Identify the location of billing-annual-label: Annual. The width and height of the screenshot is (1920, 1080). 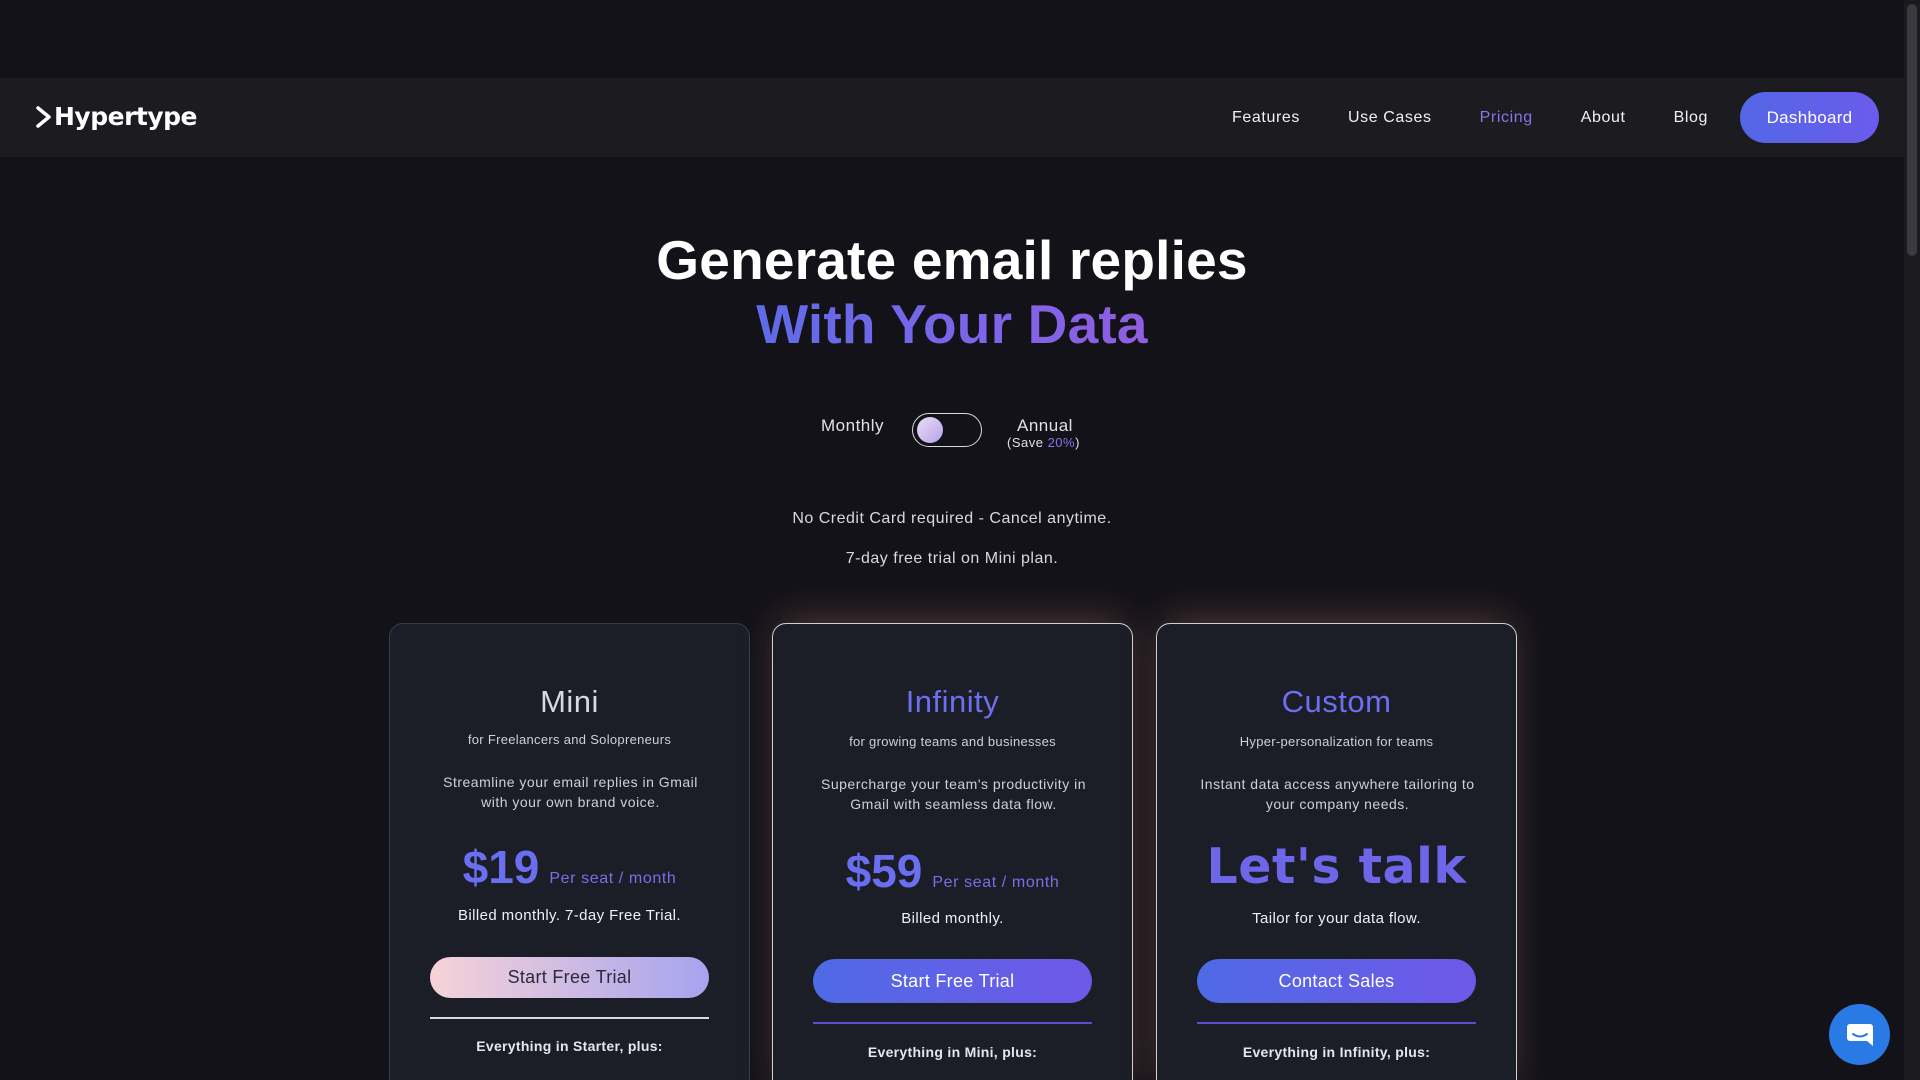
(1045, 426).